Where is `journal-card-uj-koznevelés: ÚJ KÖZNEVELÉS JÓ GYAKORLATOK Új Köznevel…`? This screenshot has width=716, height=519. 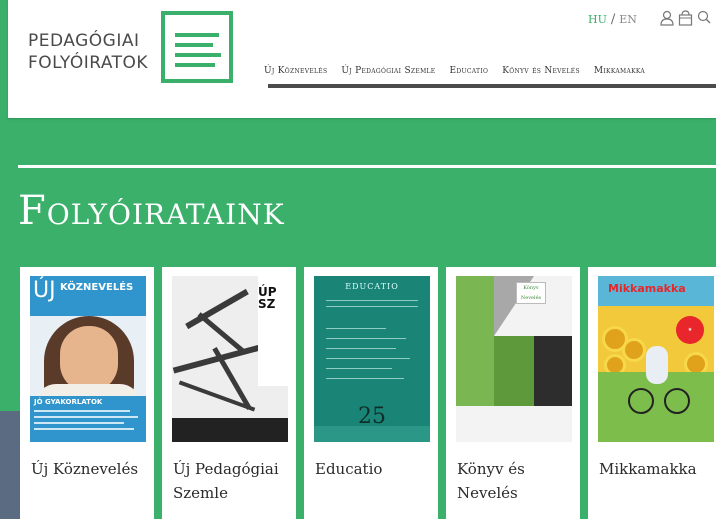
journal-card-uj-koznevelés: ÚJ KÖZNEVELÉS JÓ GYAKORLATOK Új Köznevel… is located at coordinates (87, 393).